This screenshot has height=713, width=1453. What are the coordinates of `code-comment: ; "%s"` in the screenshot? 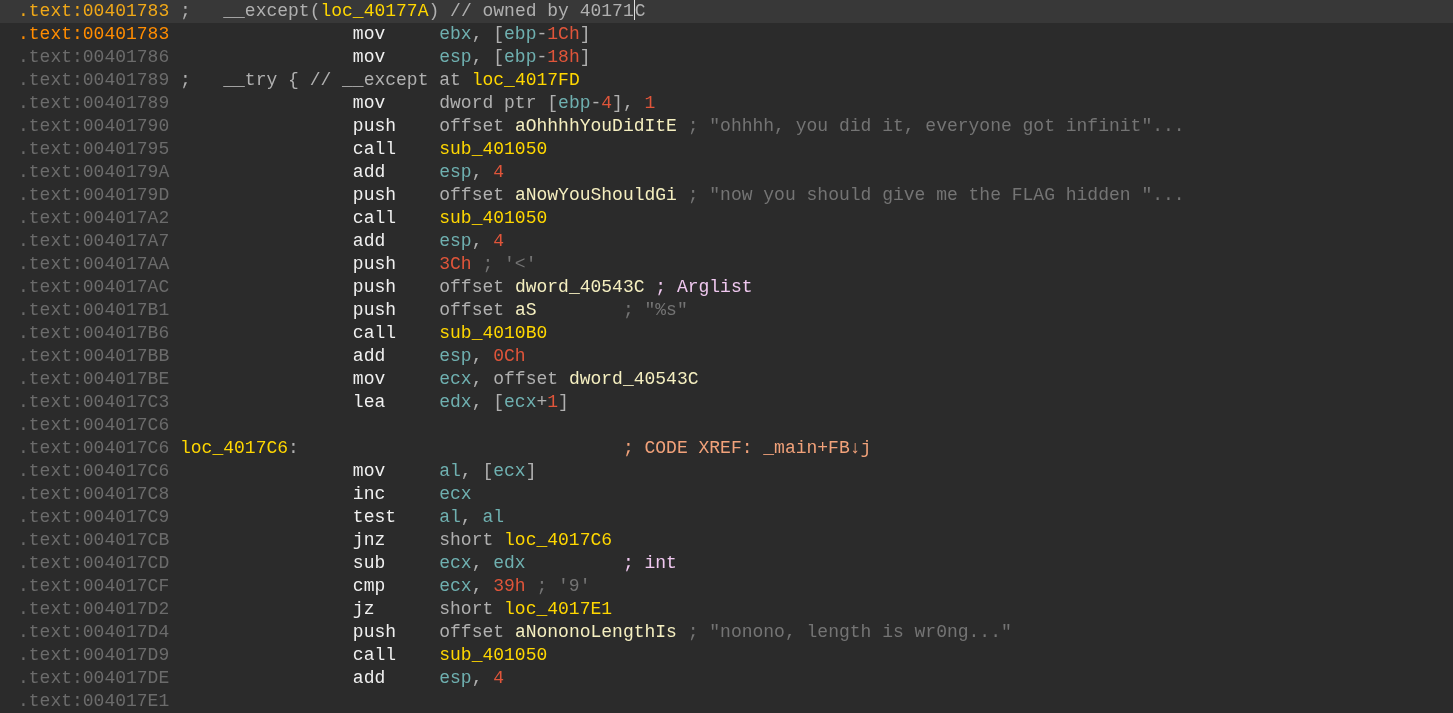 It's located at (655, 310).